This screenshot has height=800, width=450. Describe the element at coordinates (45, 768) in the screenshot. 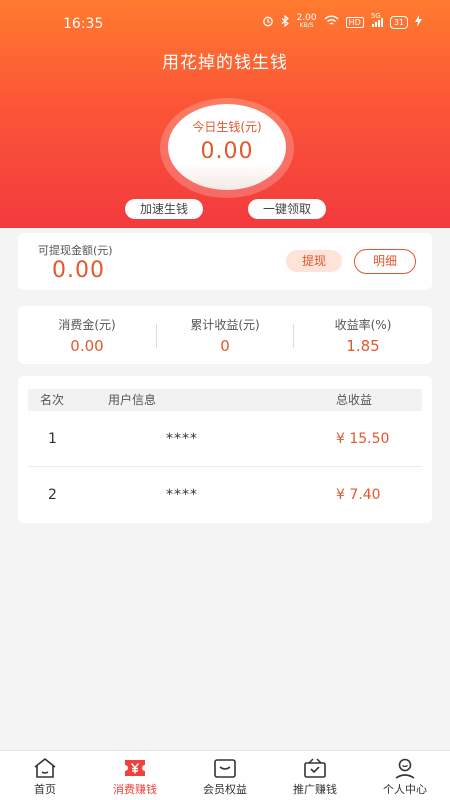

I see `home-icon` at that location.